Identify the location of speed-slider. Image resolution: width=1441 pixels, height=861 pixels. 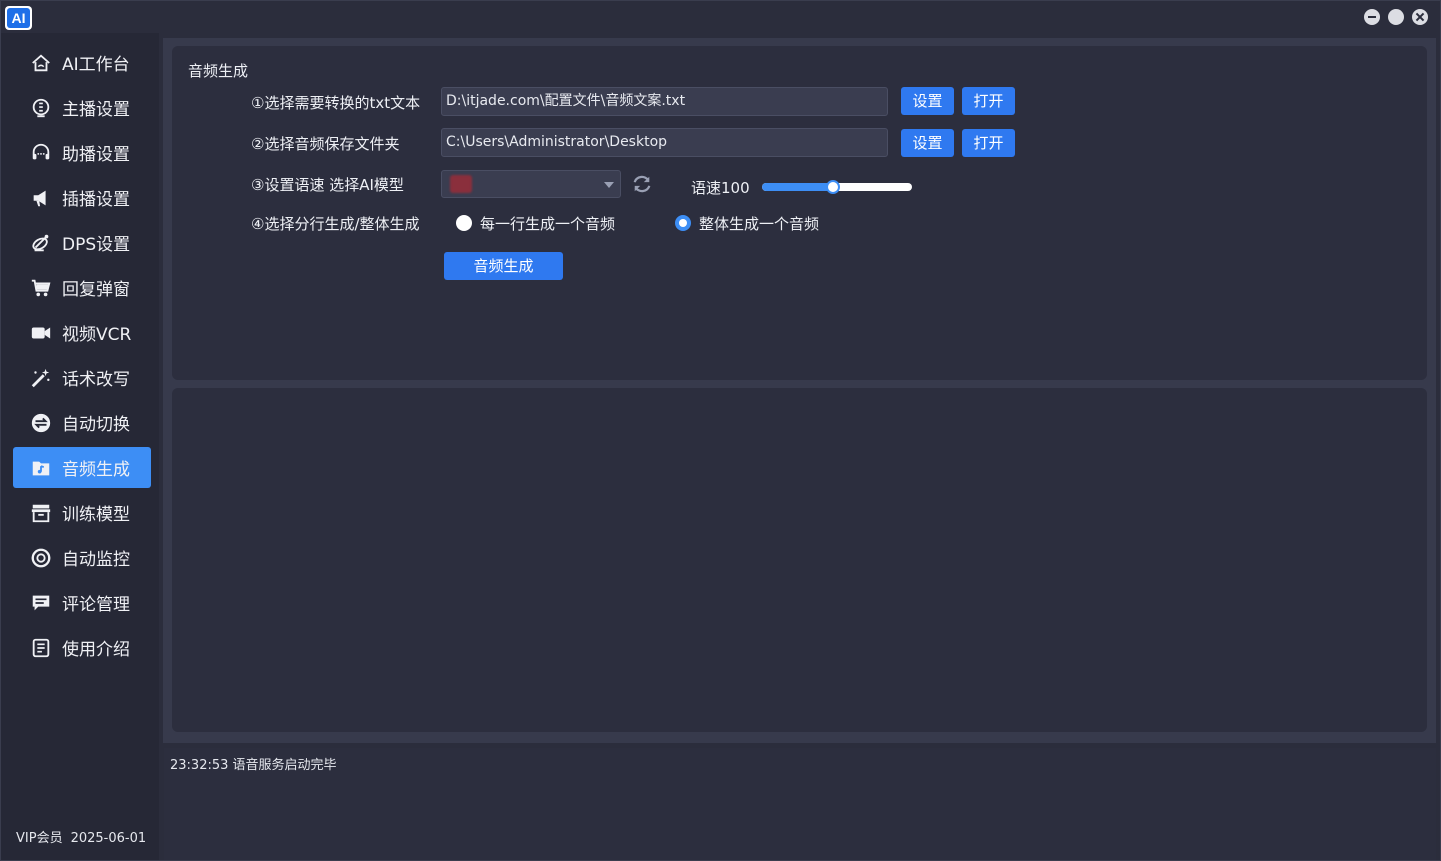
(837, 187).